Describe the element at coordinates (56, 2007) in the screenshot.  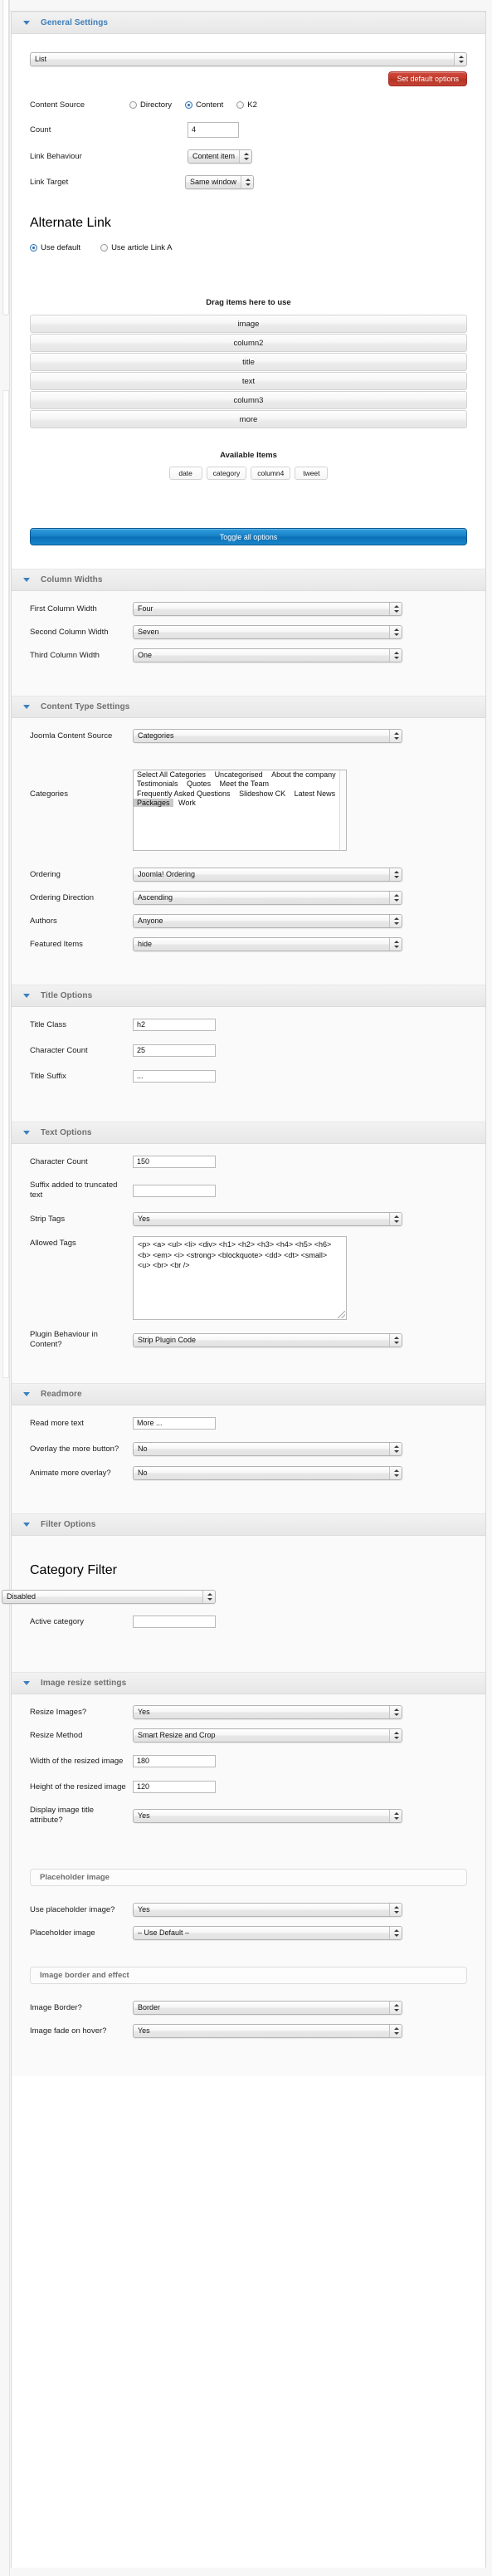
I see `image-border-label: Image Border?` at that location.